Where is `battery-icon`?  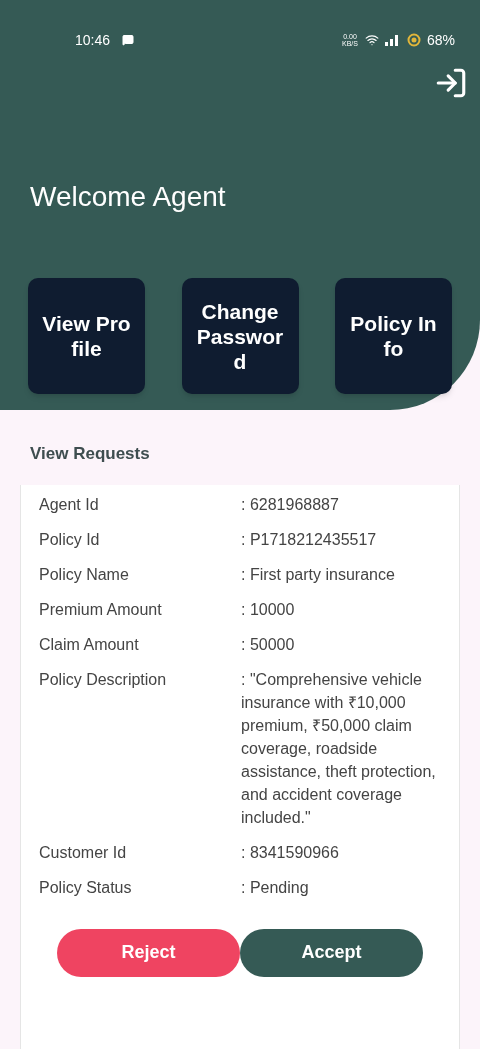 battery-icon is located at coordinates (413, 40).